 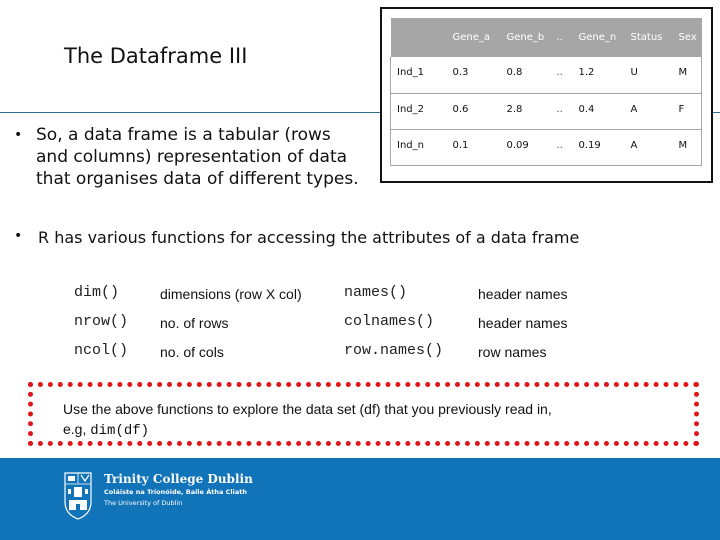 I want to click on header-cell-gene-b: Gene_b, so click(x=525, y=37).